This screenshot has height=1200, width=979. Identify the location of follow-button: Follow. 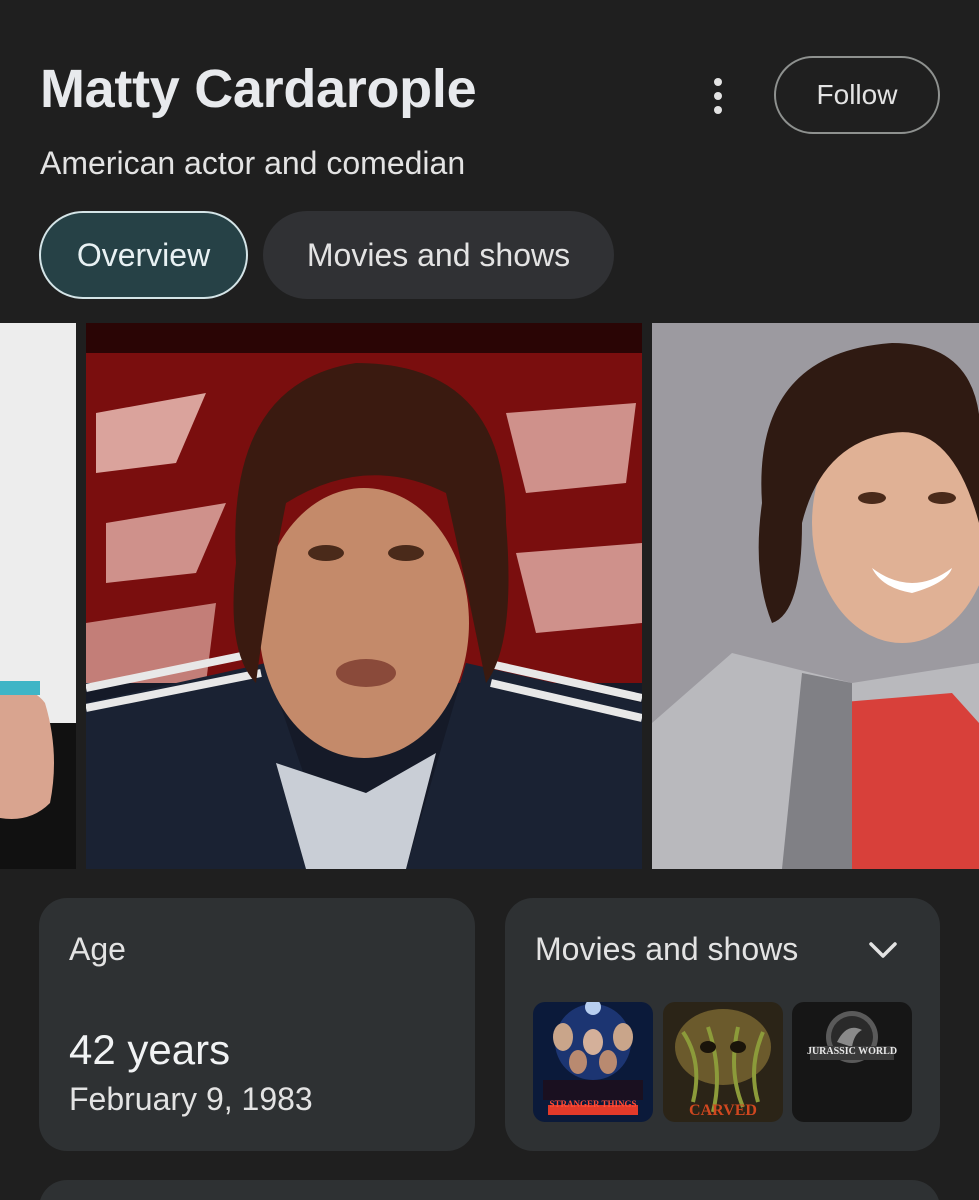
(857, 95).